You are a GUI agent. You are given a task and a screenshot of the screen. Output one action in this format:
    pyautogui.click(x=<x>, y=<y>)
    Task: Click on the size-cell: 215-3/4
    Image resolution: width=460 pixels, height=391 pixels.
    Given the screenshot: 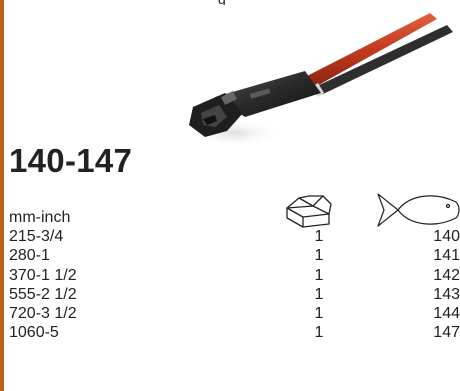 What is the action you would take?
    pyautogui.click(x=36, y=236)
    